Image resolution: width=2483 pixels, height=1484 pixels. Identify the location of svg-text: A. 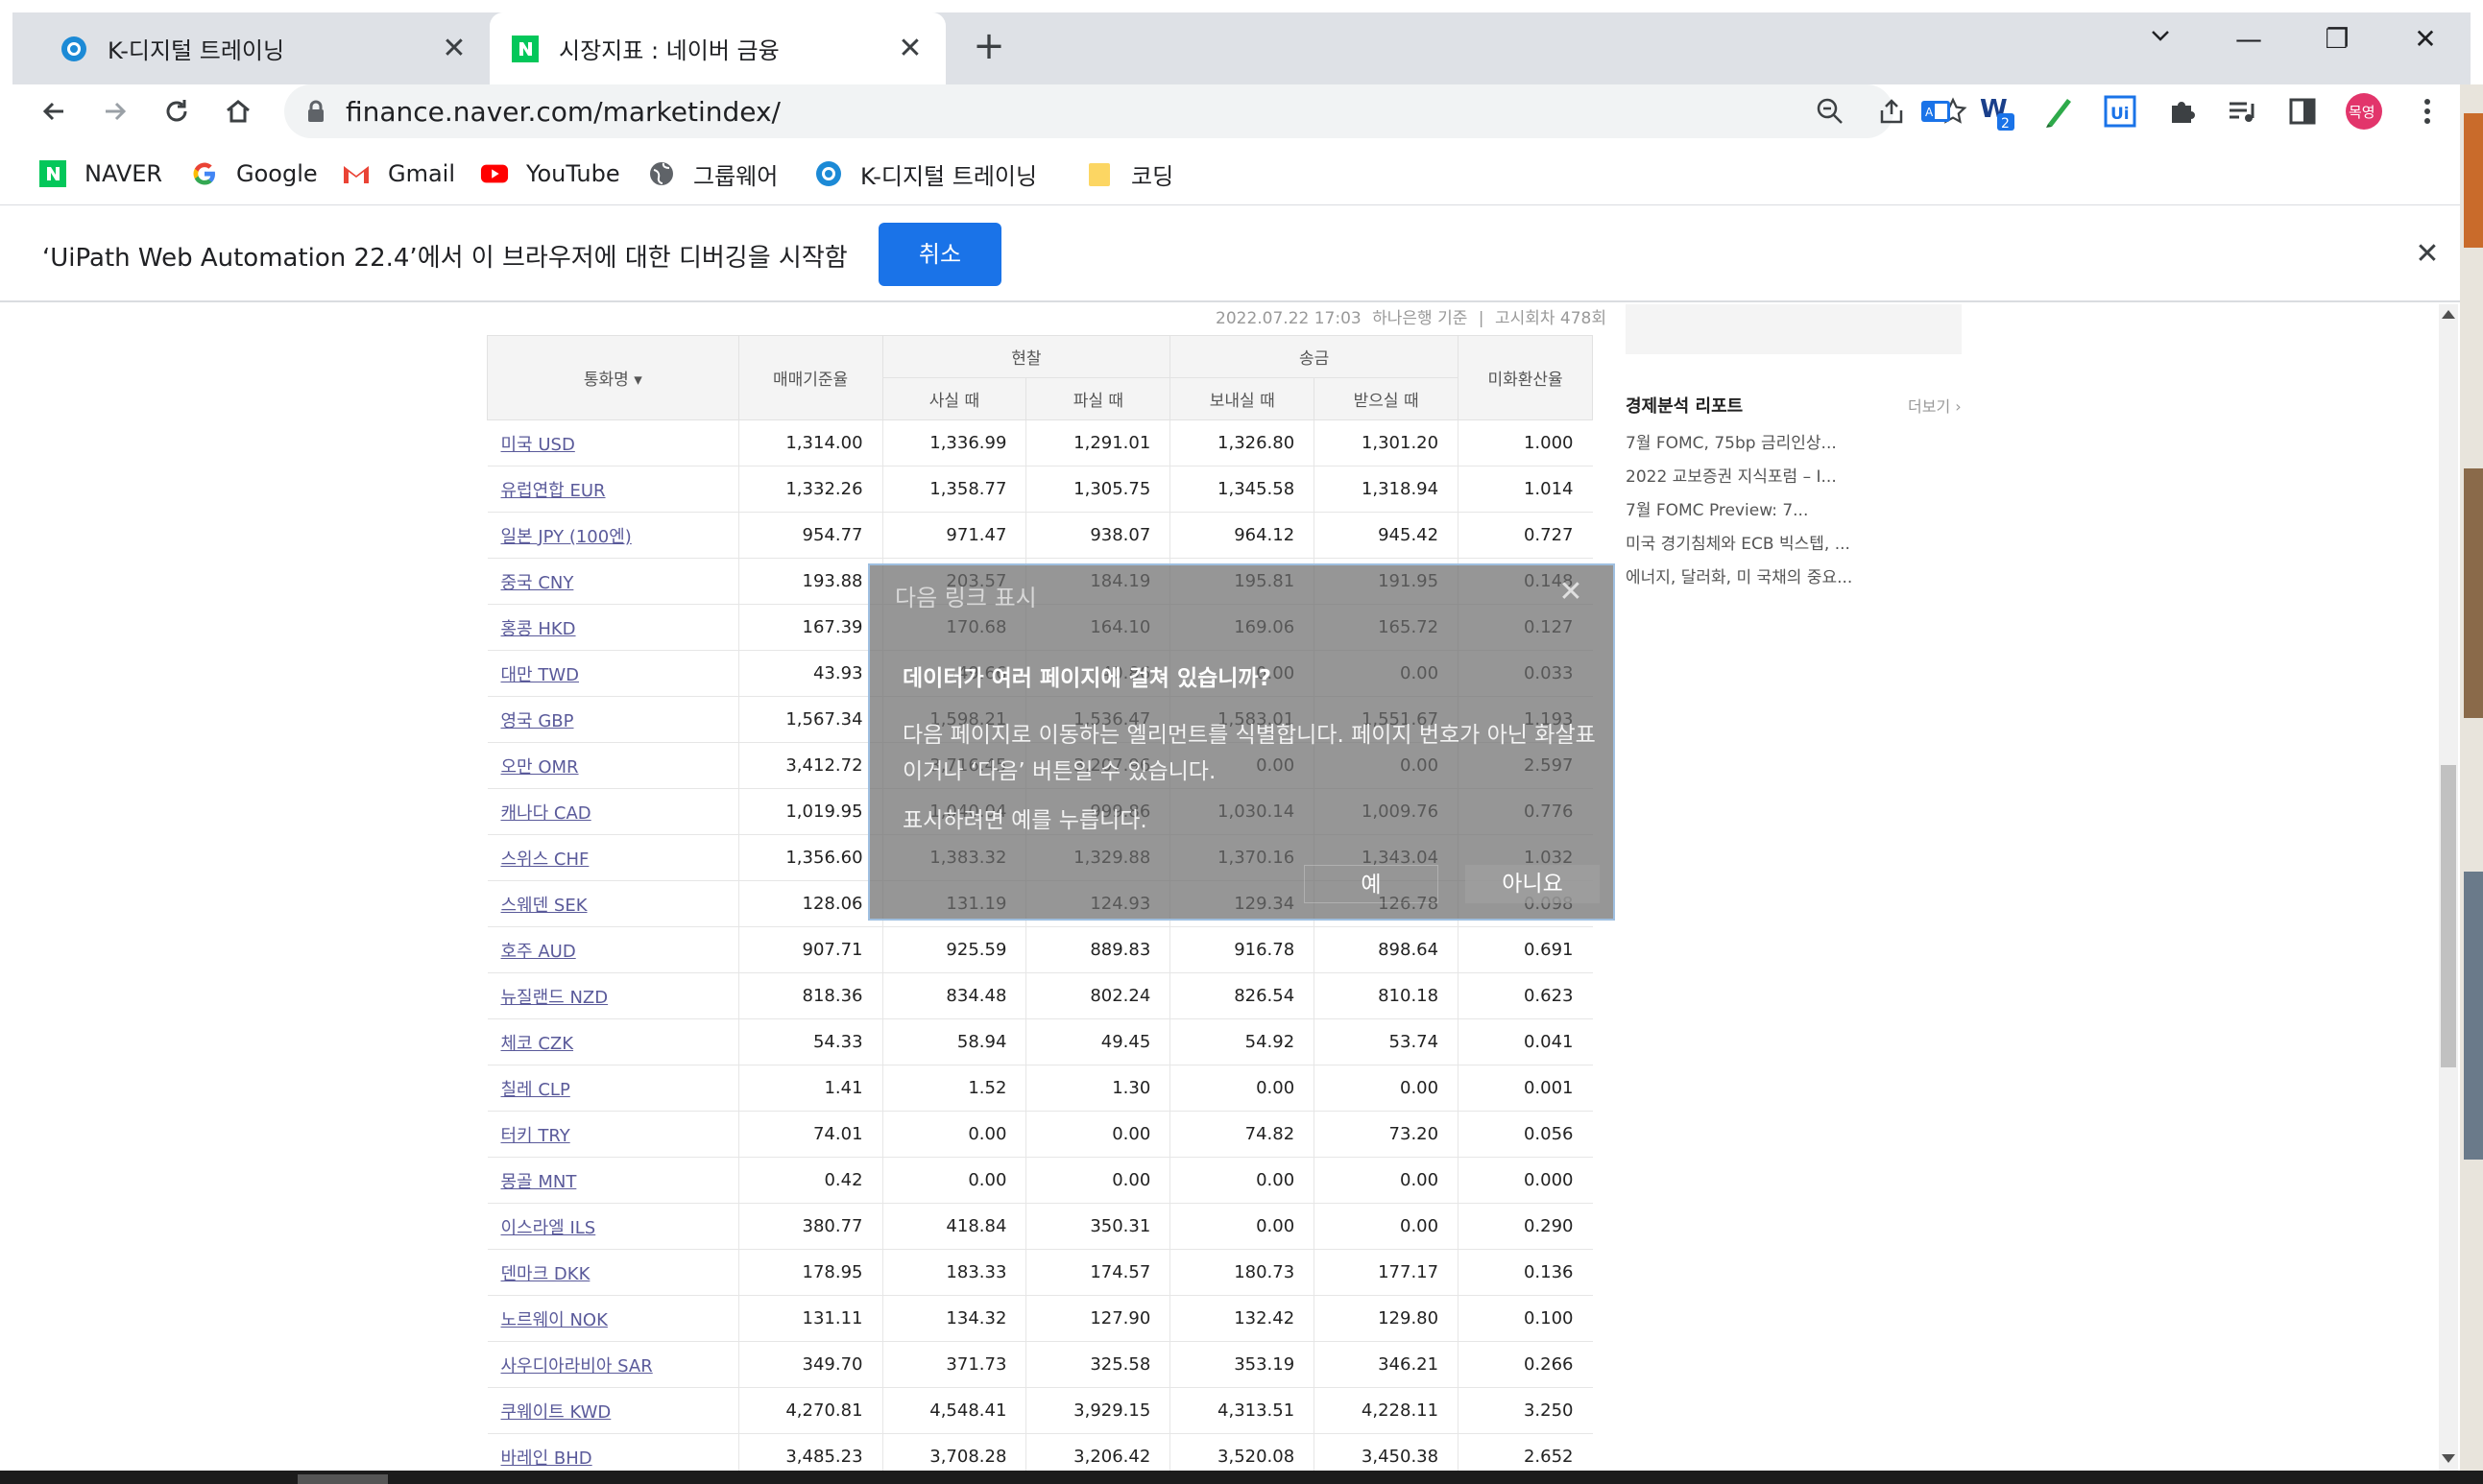
(1929, 112).